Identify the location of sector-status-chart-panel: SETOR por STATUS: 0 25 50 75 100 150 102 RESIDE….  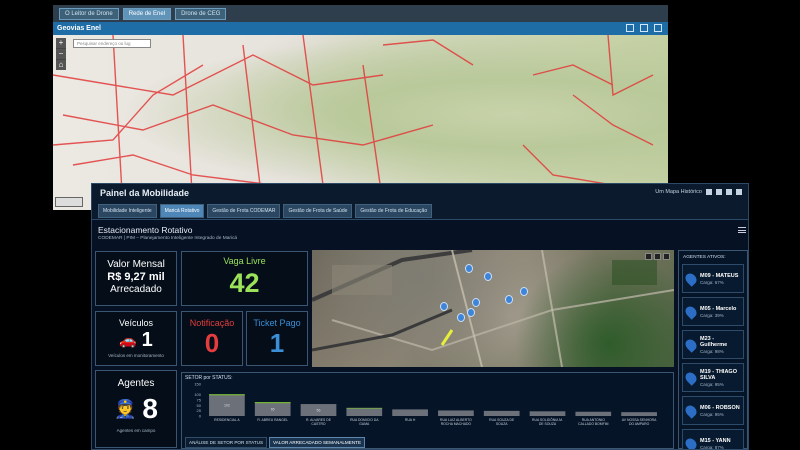
(427, 410).